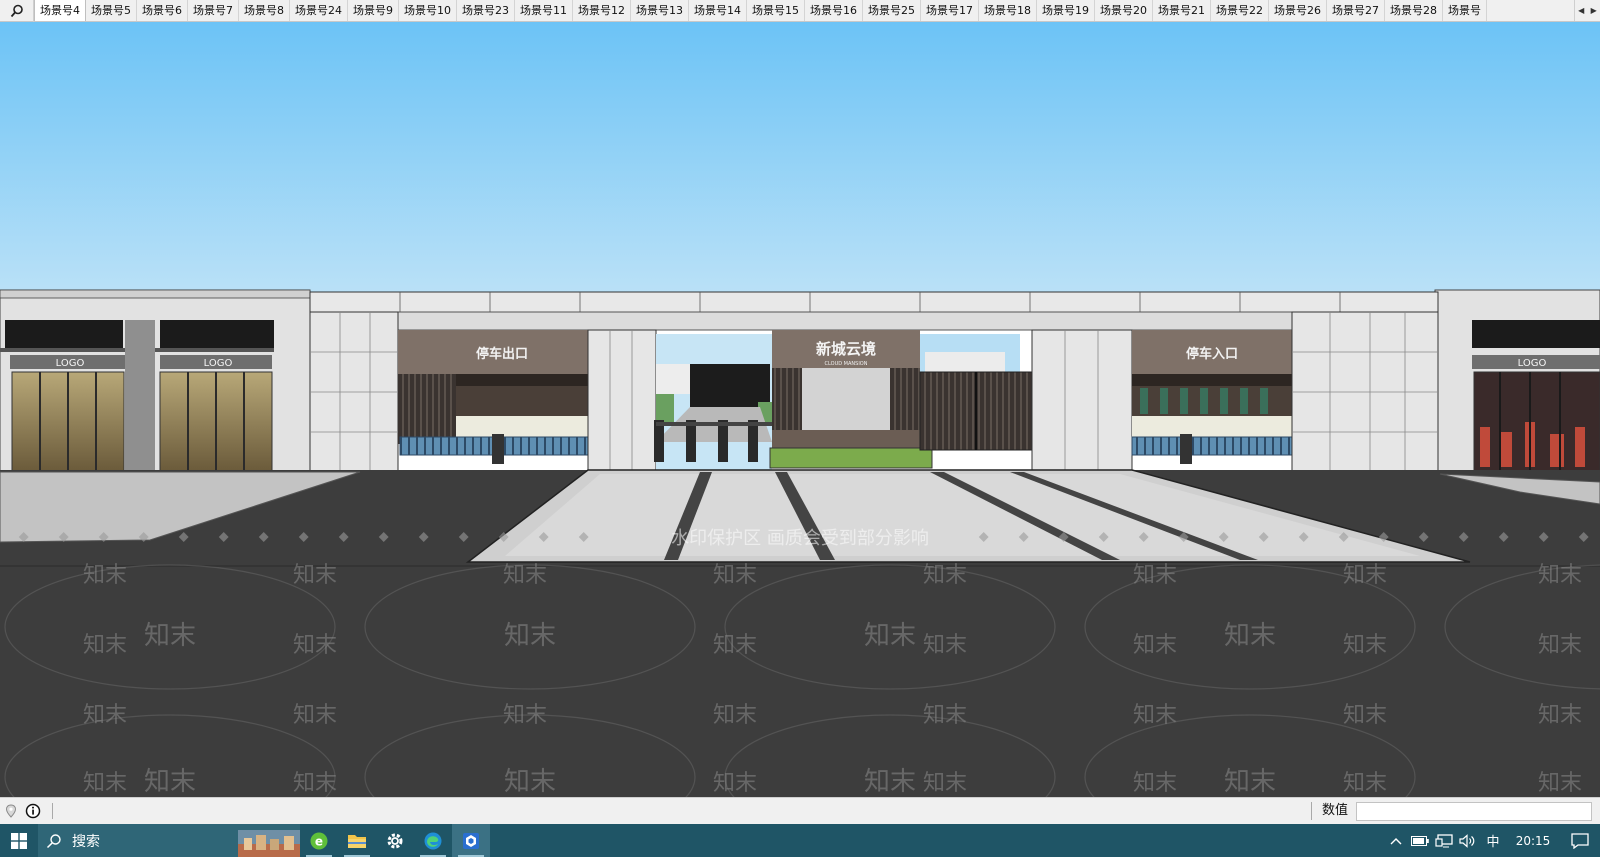 Image resolution: width=1600 pixels, height=857 pixels. What do you see at coordinates (86, 841) in the screenshot?
I see `taskbar-search-placeholder: 搜索` at bounding box center [86, 841].